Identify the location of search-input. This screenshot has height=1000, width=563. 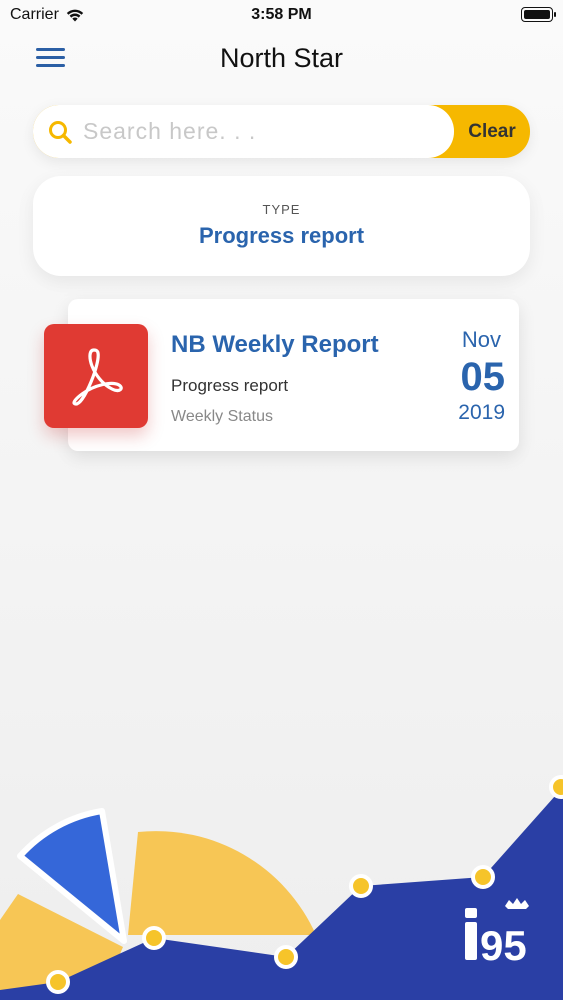
(263, 131).